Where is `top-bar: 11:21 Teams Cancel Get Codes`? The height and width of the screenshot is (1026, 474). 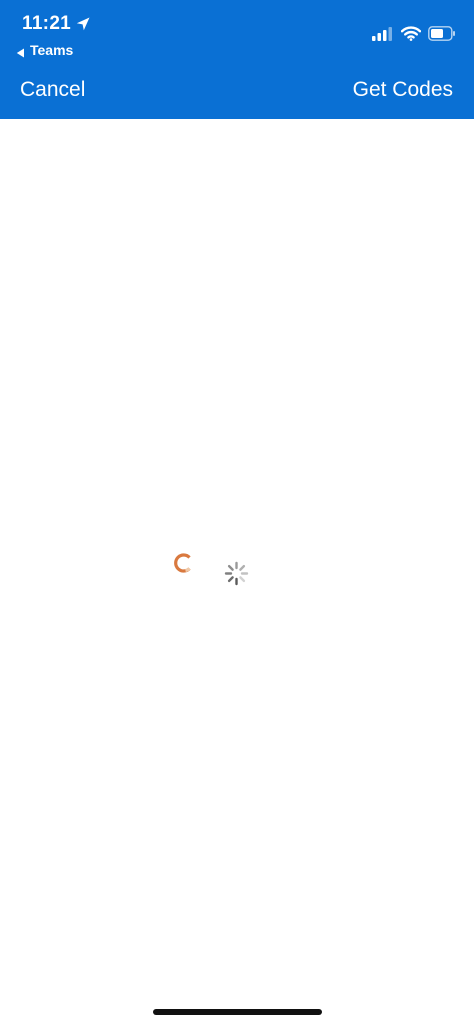
top-bar: 11:21 Teams Cancel Get Codes is located at coordinates (237, 59).